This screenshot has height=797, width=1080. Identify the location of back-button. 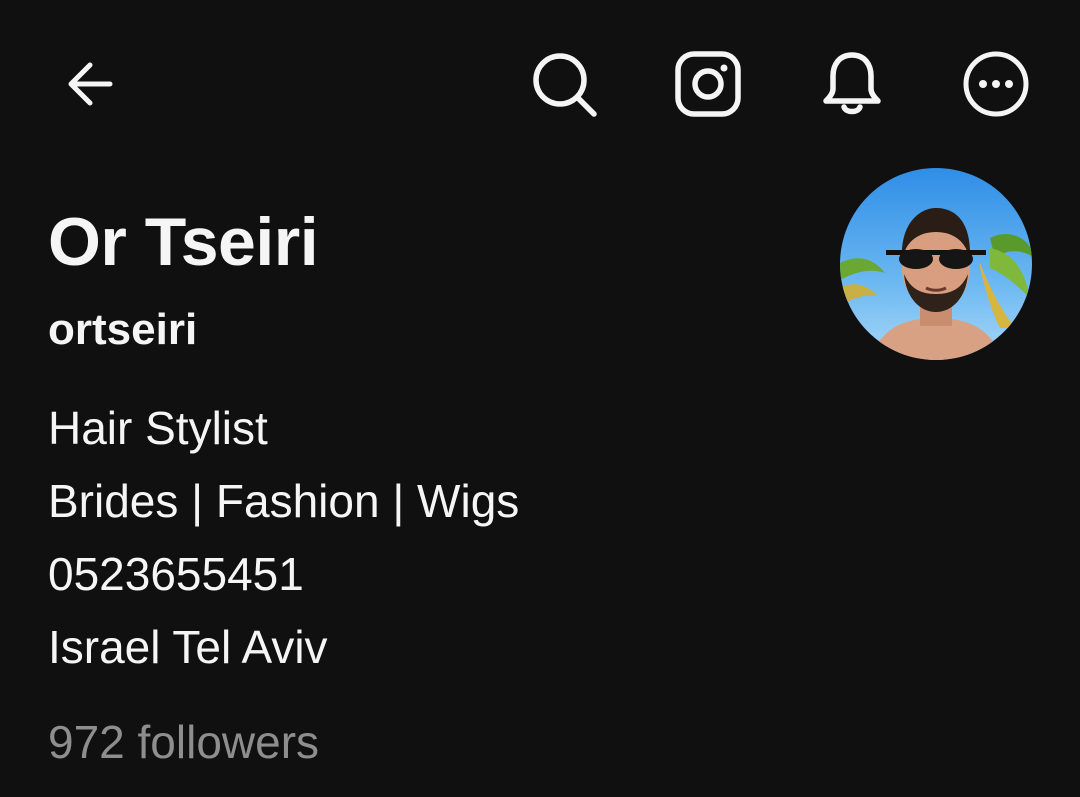
(90, 84).